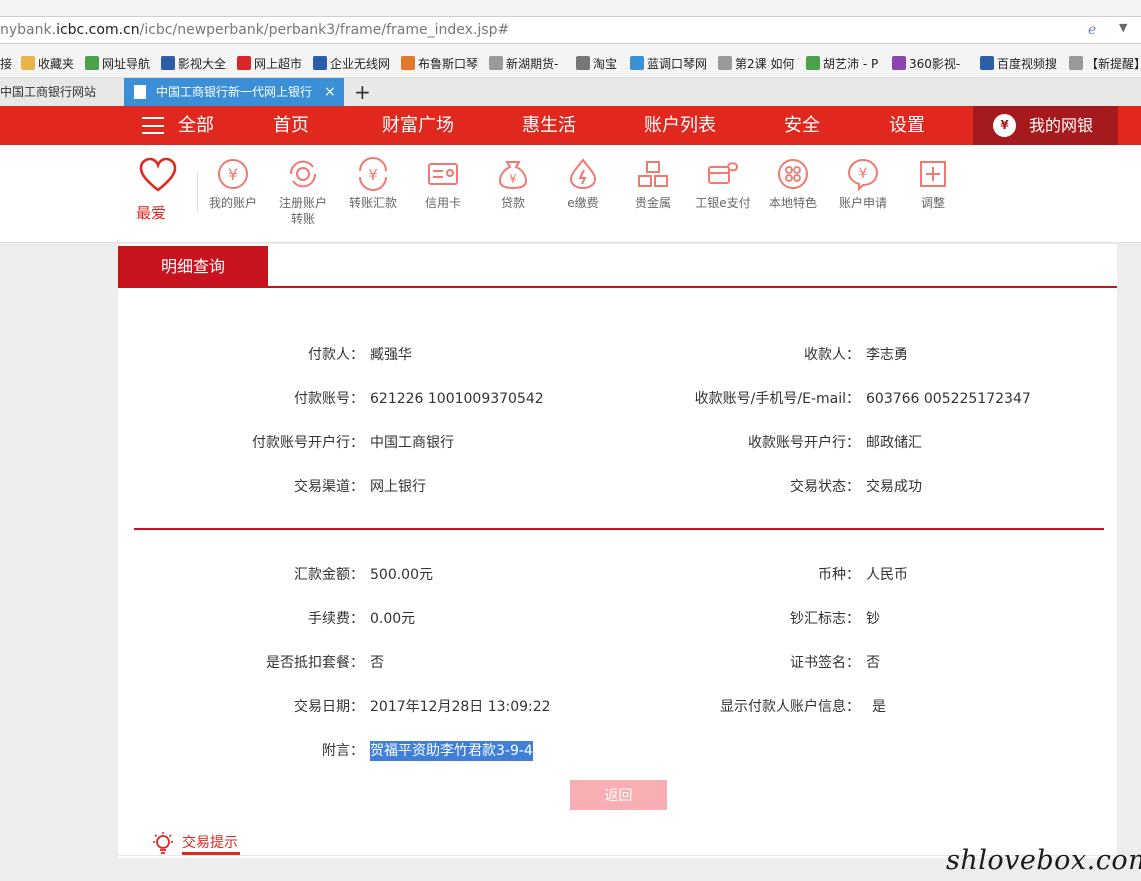 The image size is (1141, 881). Describe the element at coordinates (92, 63) in the screenshot. I see `nav-icon` at that location.